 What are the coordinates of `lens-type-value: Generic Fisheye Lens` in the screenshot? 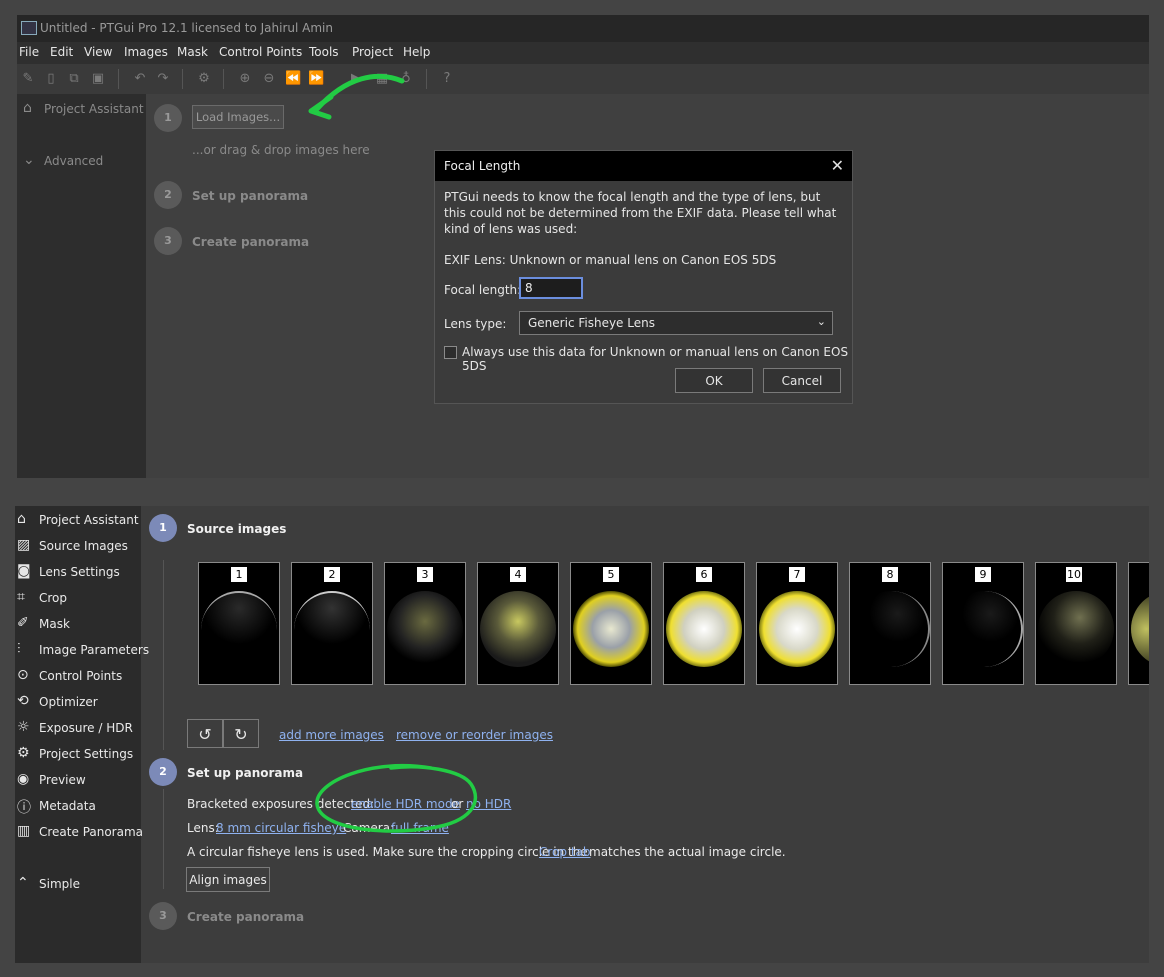 It's located at (591, 323).